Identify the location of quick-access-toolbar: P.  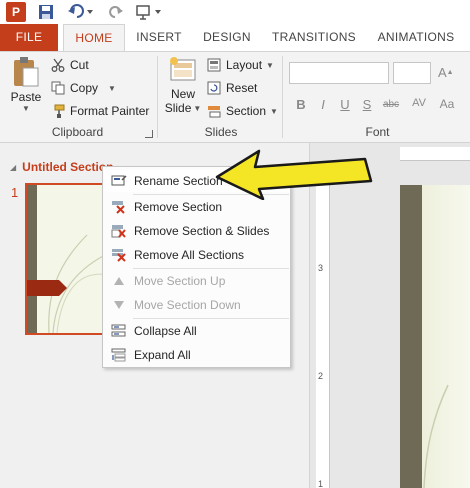
(235, 12).